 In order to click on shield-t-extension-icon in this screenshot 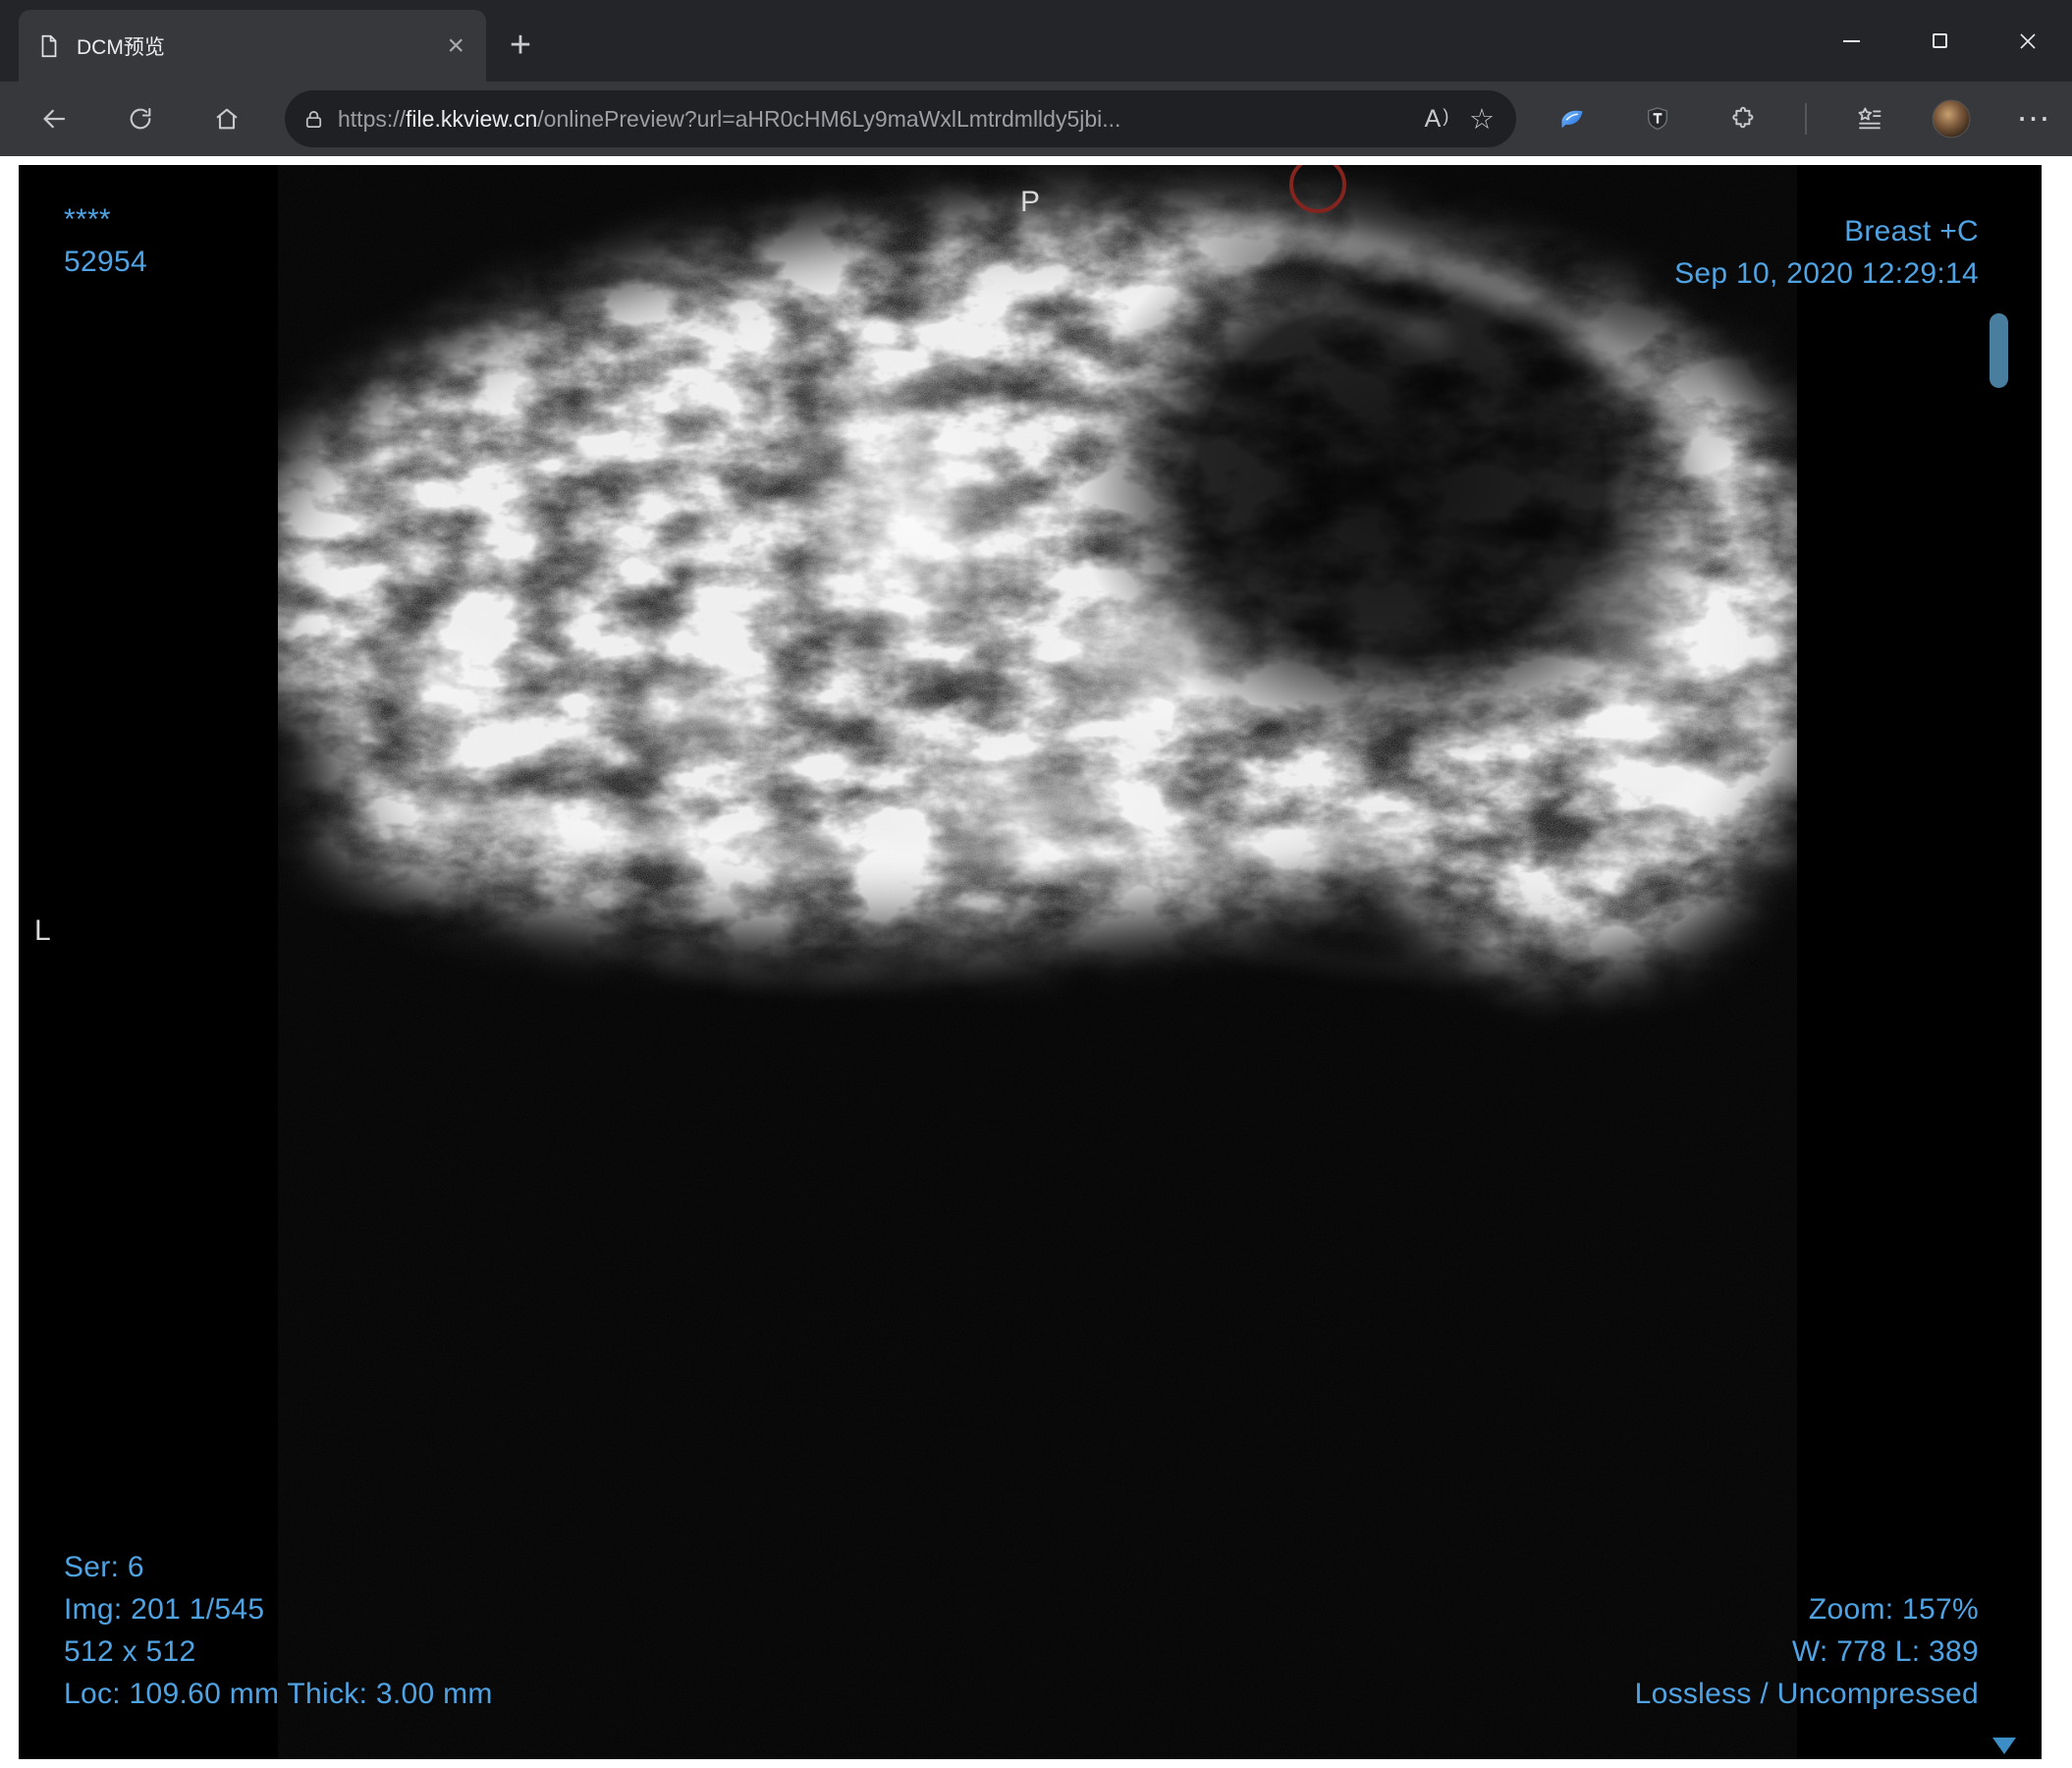, I will do `click(1657, 119)`.